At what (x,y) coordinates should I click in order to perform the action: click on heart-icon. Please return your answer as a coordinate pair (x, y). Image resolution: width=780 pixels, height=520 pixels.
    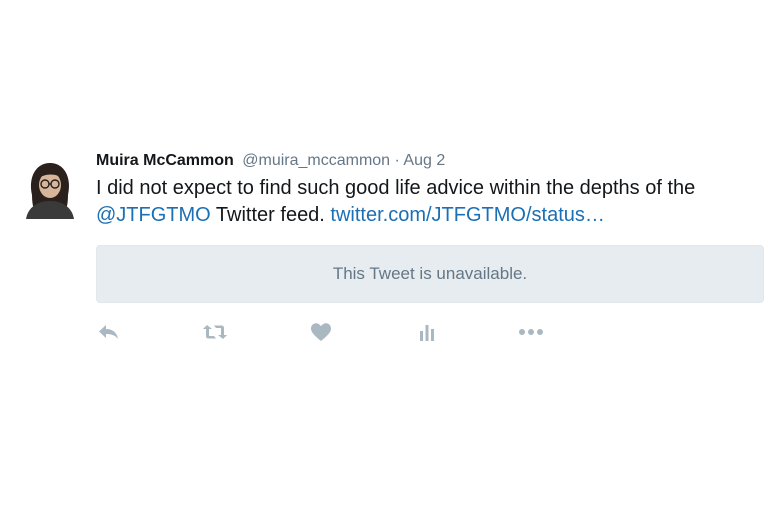
    Looking at the image, I should click on (321, 332).